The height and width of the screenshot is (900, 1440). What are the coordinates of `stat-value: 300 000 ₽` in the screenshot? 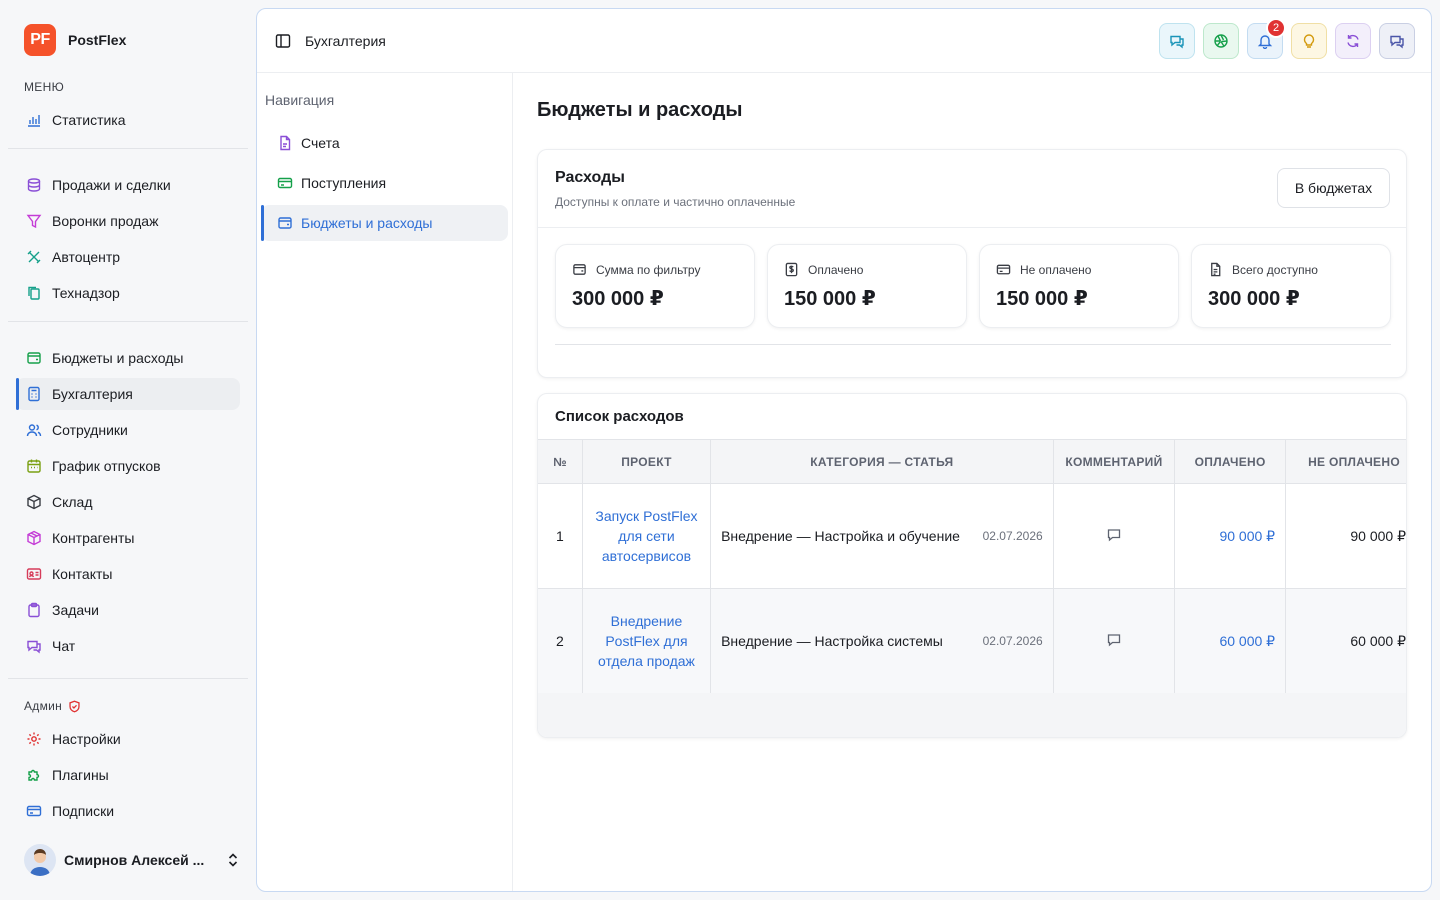 It's located at (618, 299).